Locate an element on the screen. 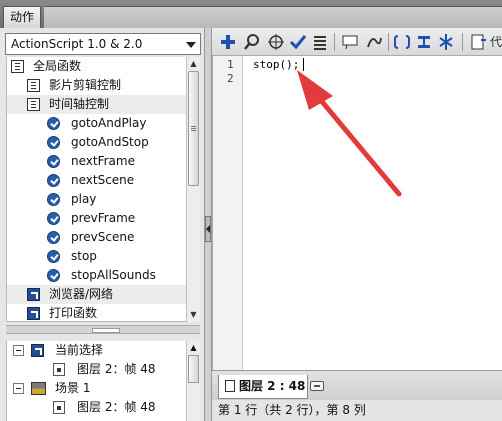 The width and height of the screenshot is (502, 421). tree-item-gotoandstop: gotoAndStop is located at coordinates (96, 142).